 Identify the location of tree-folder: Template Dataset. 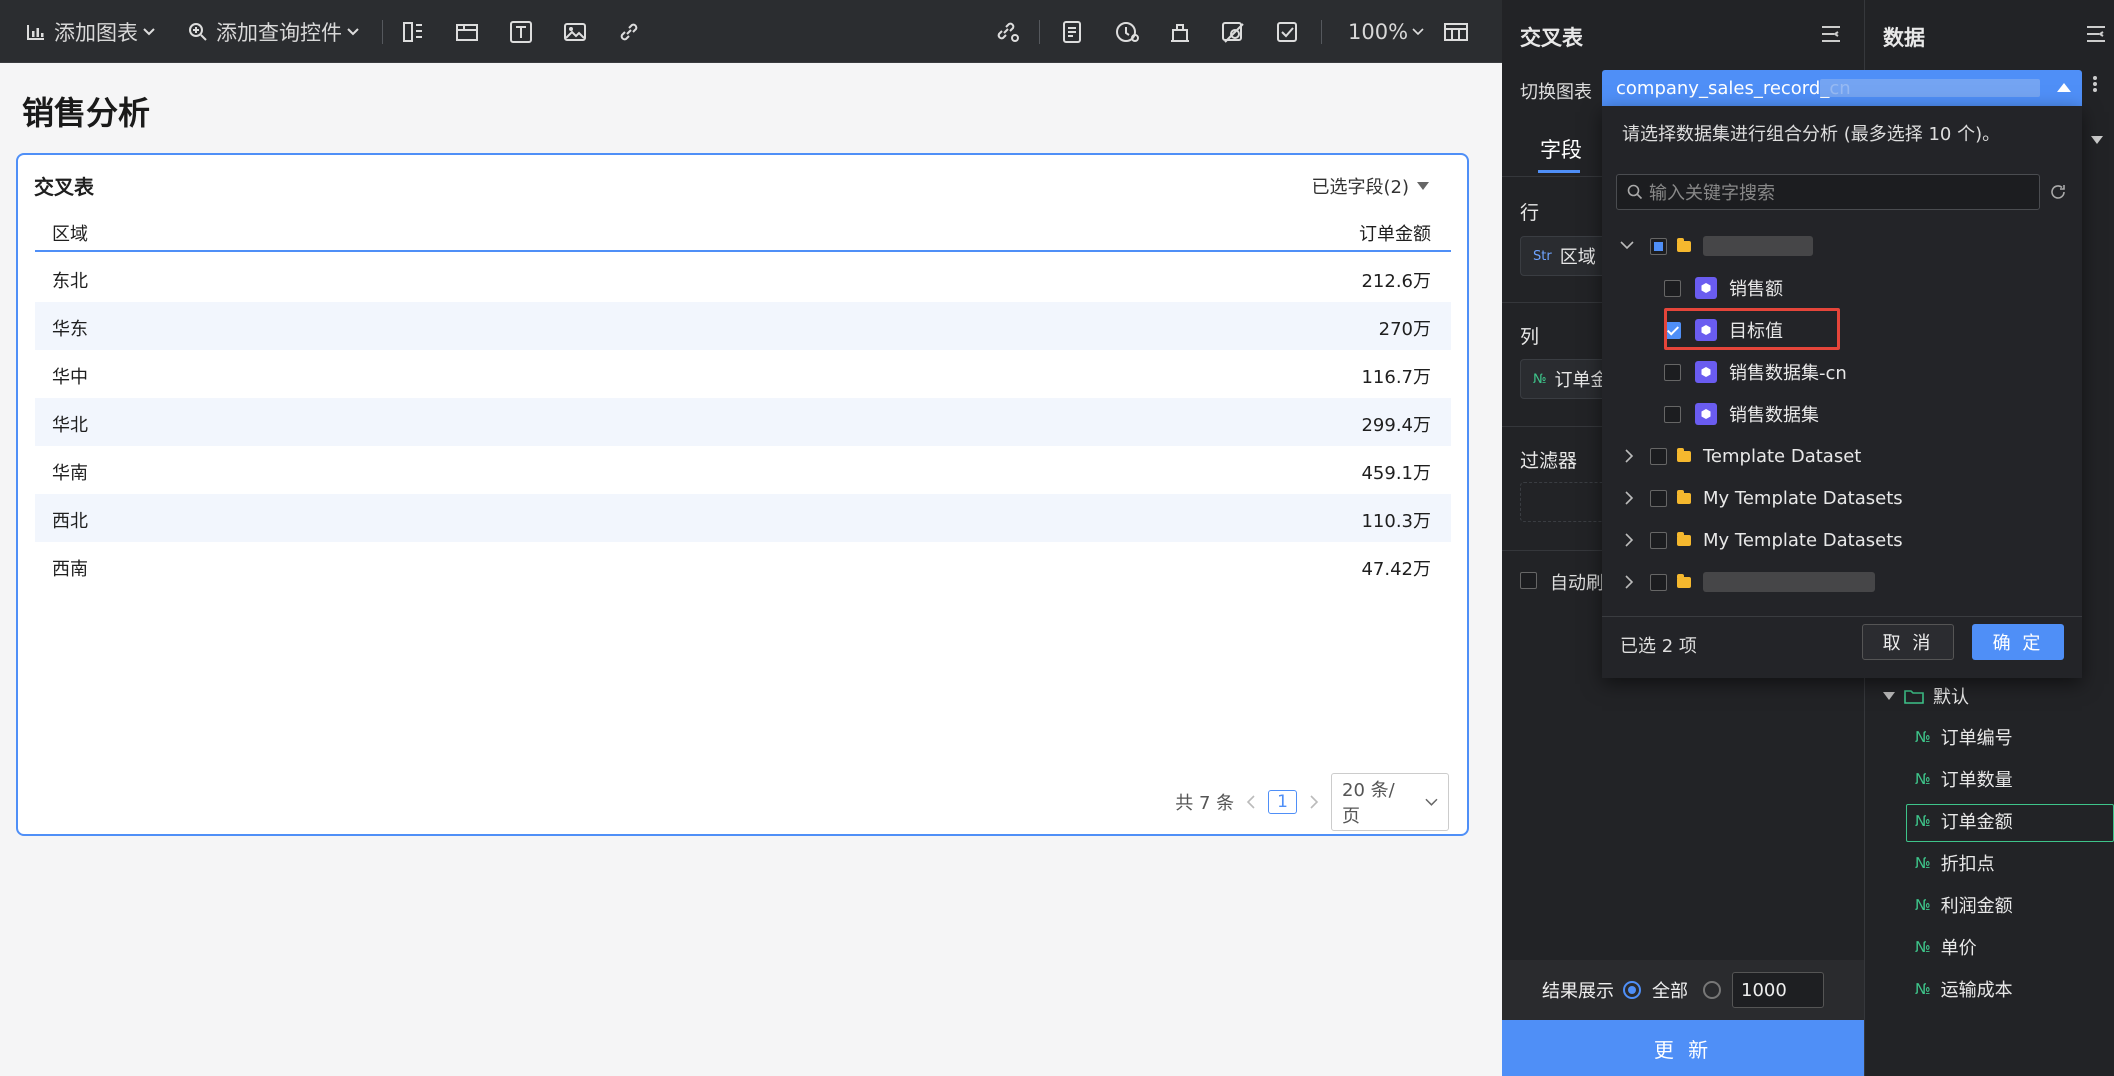
(1742, 456).